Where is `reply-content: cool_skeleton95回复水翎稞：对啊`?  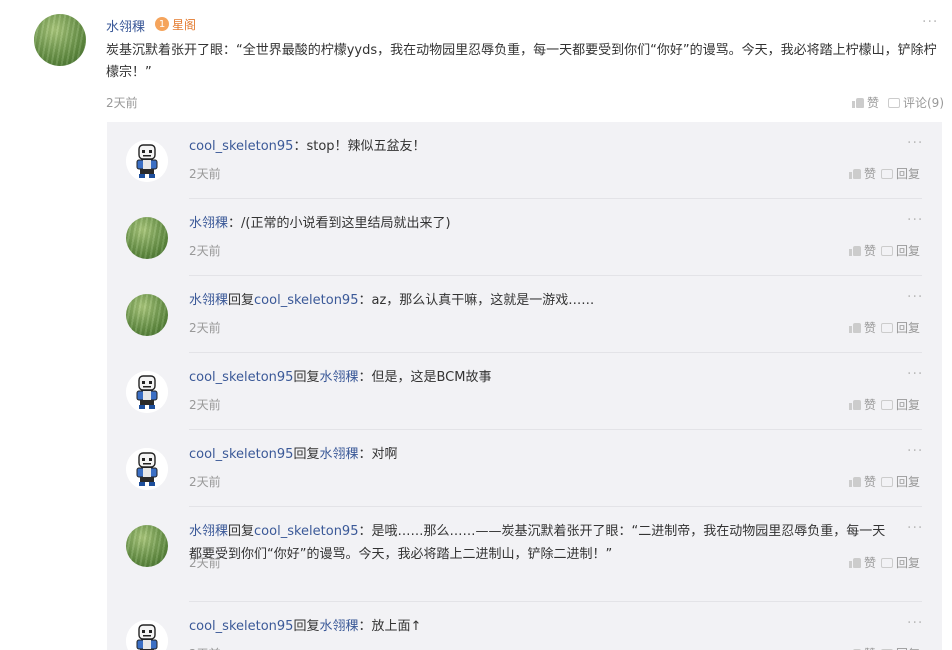 reply-content: cool_skeleton95回复水翎稞：对啊 is located at coordinates (543, 454).